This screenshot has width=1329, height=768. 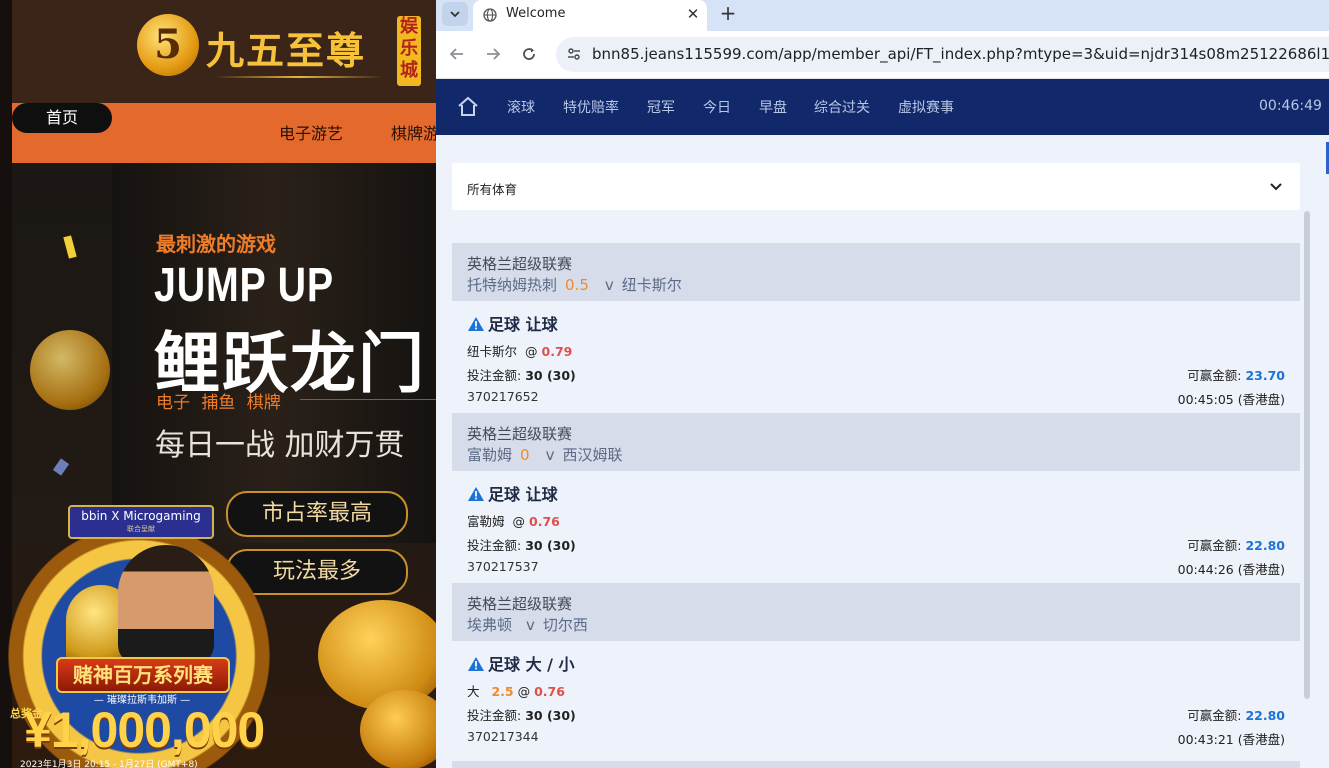 I want to click on site-header: 5 九五至尊 娱乐城, so click(x=224, y=51).